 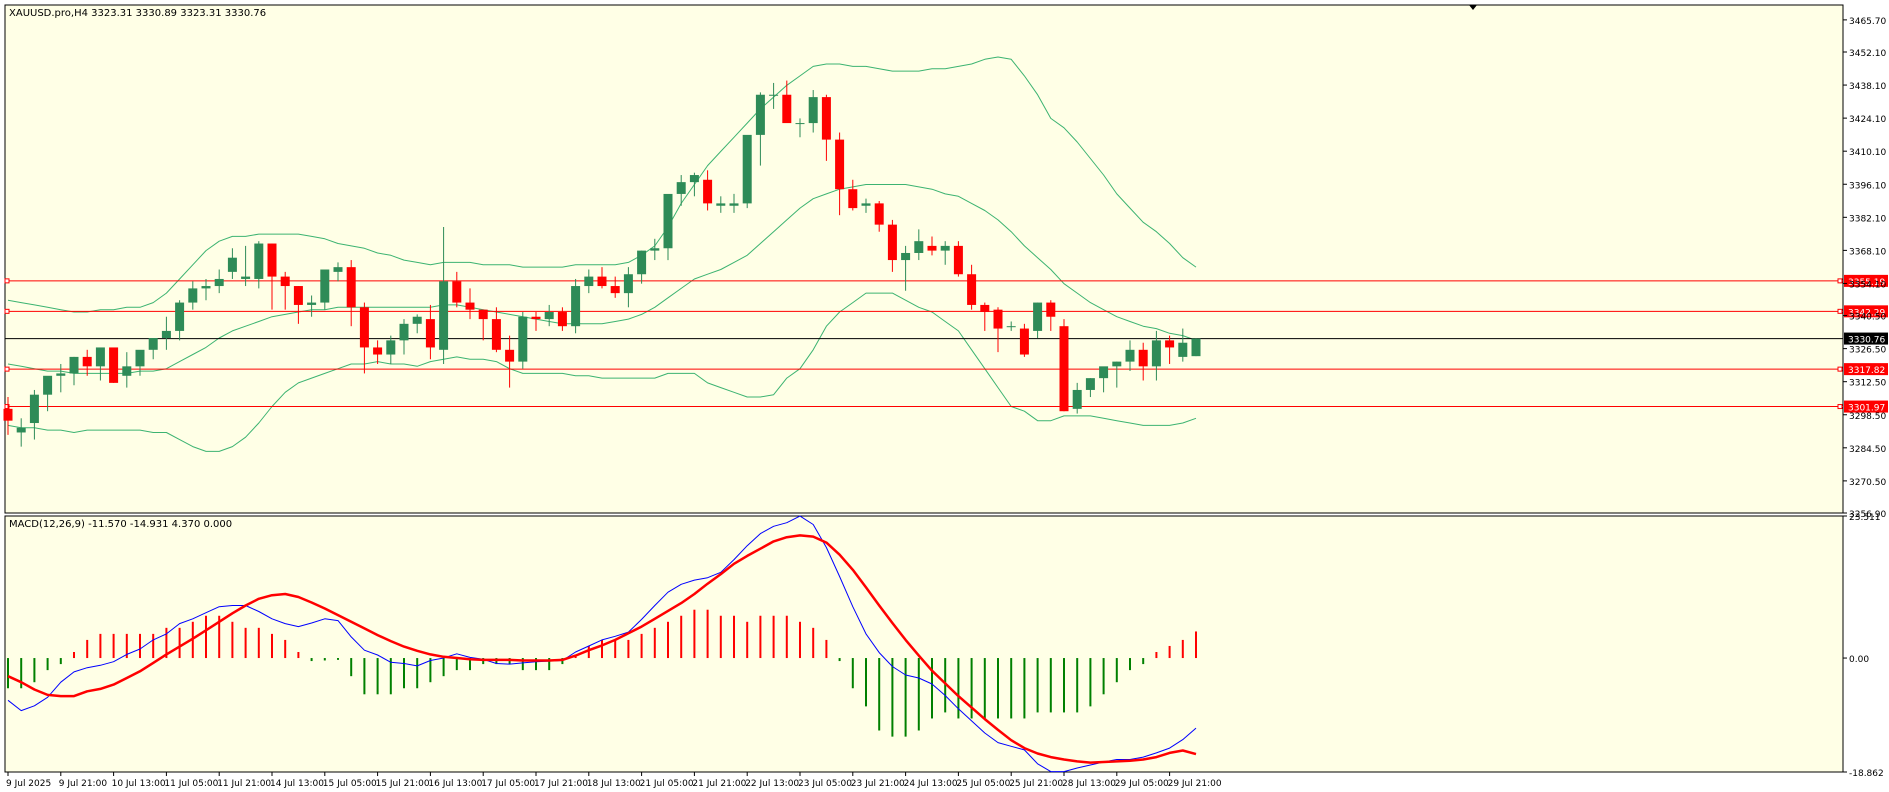 What do you see at coordinates (1867, 22) in the screenshot?
I see `price-tick-label: 3465.70` at bounding box center [1867, 22].